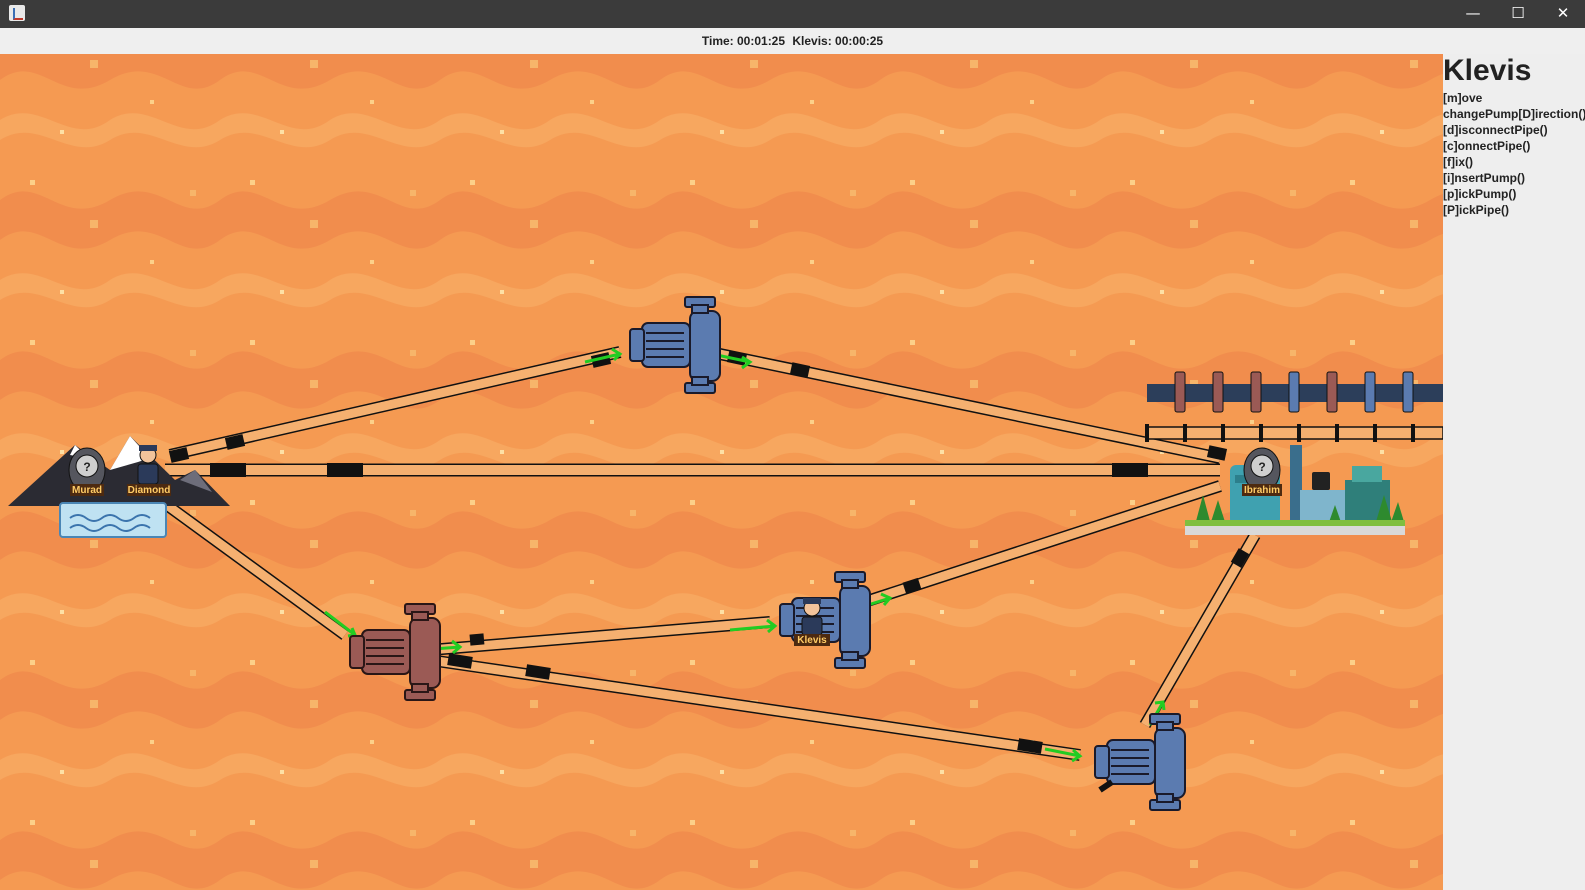  What do you see at coordinates (1262, 490) in the screenshot?
I see `player-name: Ibrahim` at bounding box center [1262, 490].